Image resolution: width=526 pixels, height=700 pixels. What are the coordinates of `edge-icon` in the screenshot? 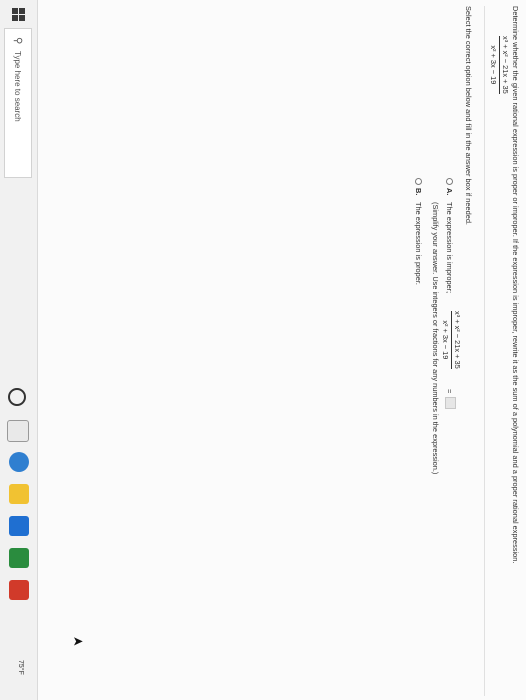 It's located at (19, 462).